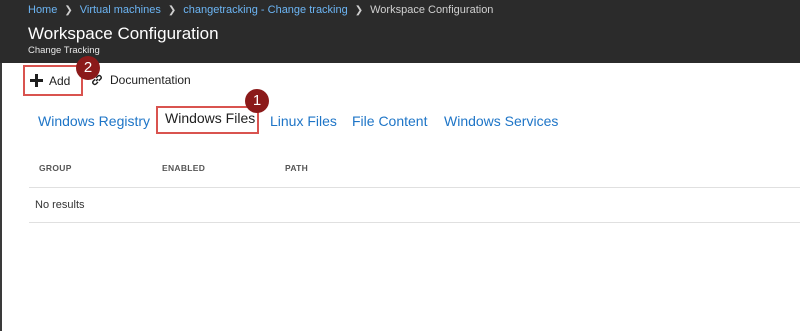 The width and height of the screenshot is (800, 331). What do you see at coordinates (123, 33) in the screenshot?
I see `page-title: Workspace Configuration` at bounding box center [123, 33].